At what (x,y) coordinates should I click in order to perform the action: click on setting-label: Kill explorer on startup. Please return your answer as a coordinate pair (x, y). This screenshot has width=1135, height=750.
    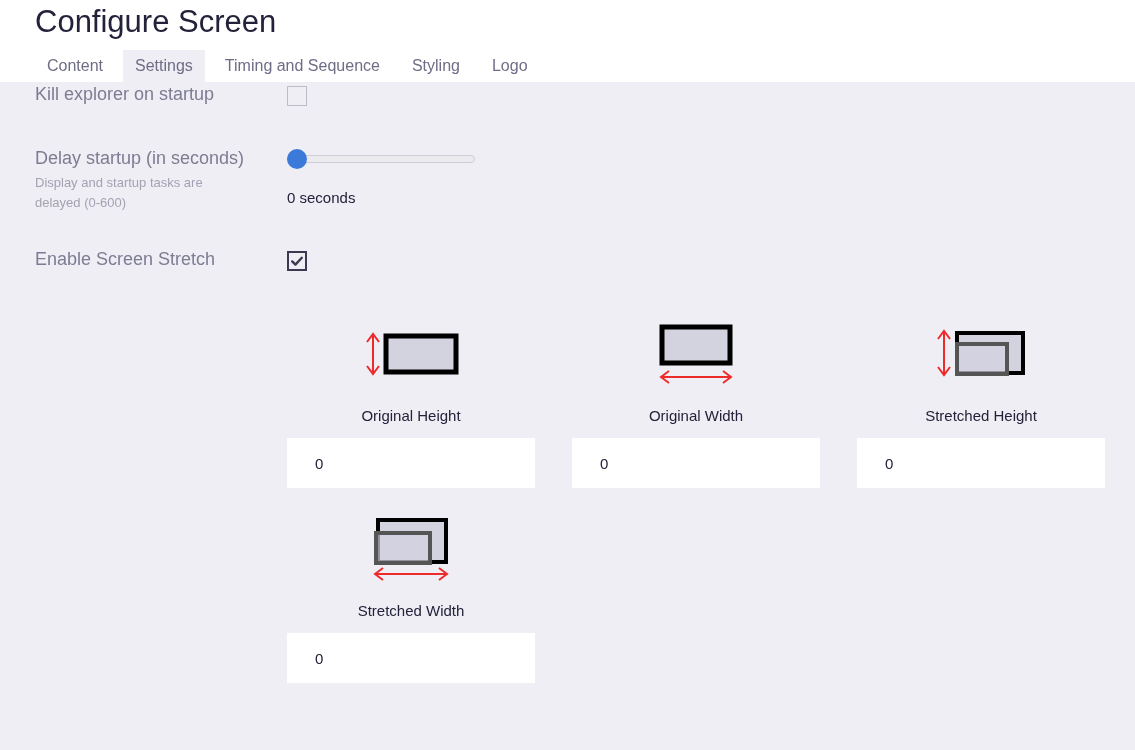
    Looking at the image, I should click on (125, 94).